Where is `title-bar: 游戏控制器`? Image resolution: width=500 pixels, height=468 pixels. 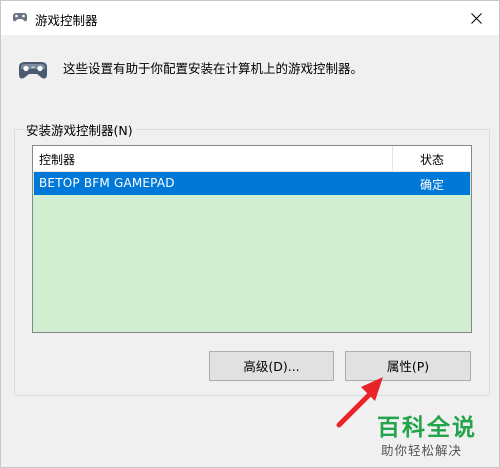 title-bar: 游戏控制器 is located at coordinates (250, 18).